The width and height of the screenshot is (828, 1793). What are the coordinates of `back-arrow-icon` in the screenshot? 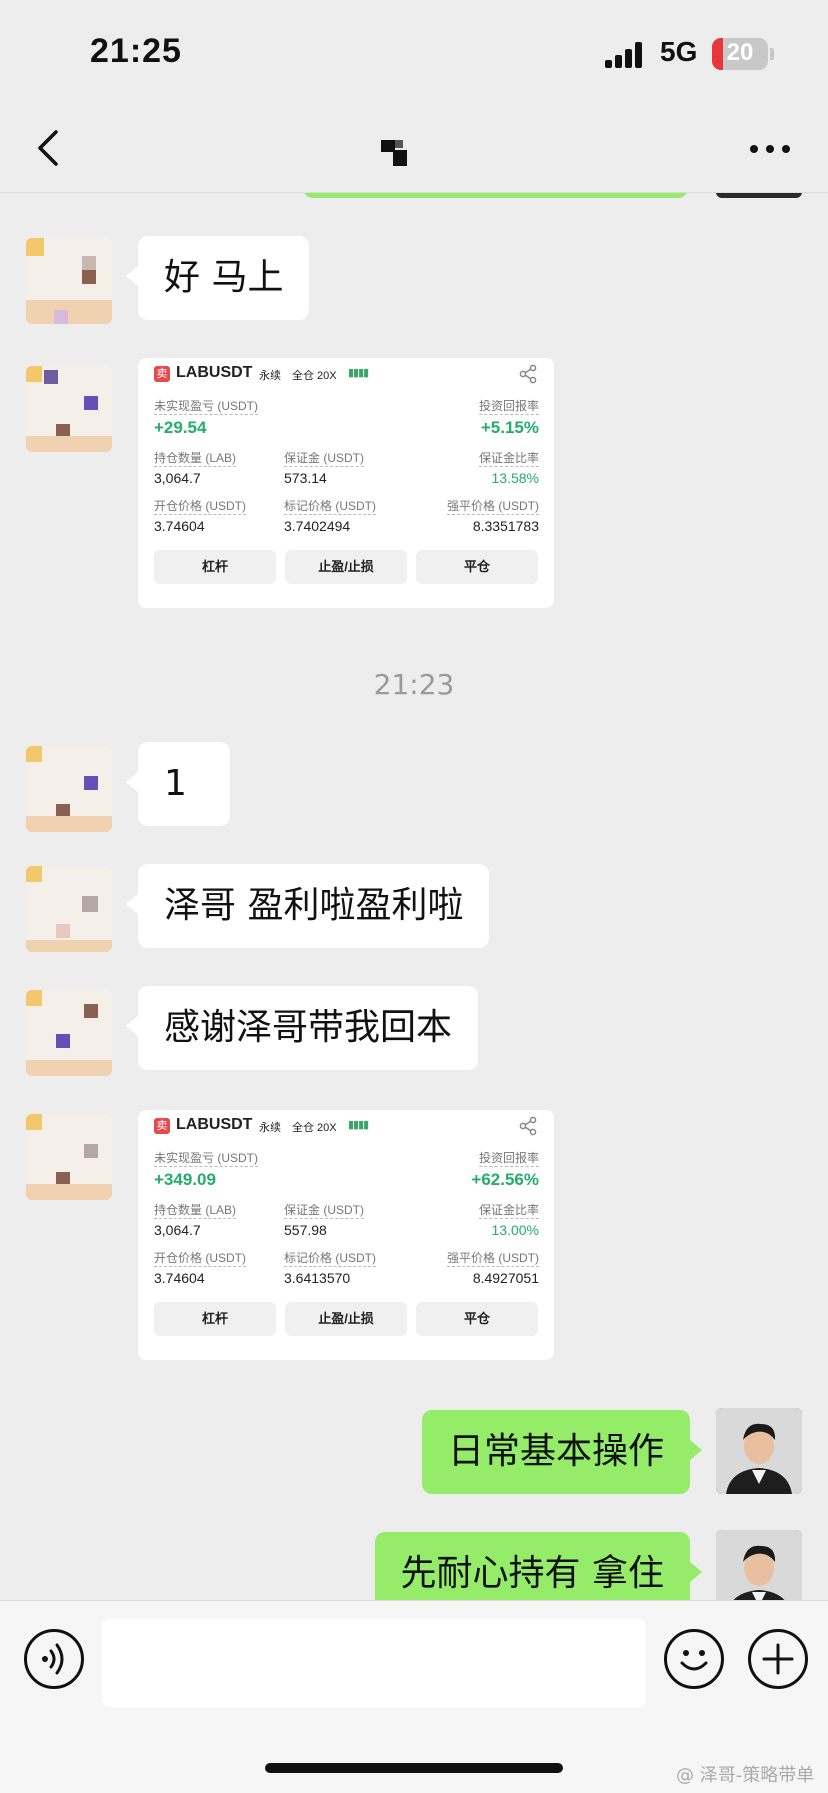 It's located at (50, 148).